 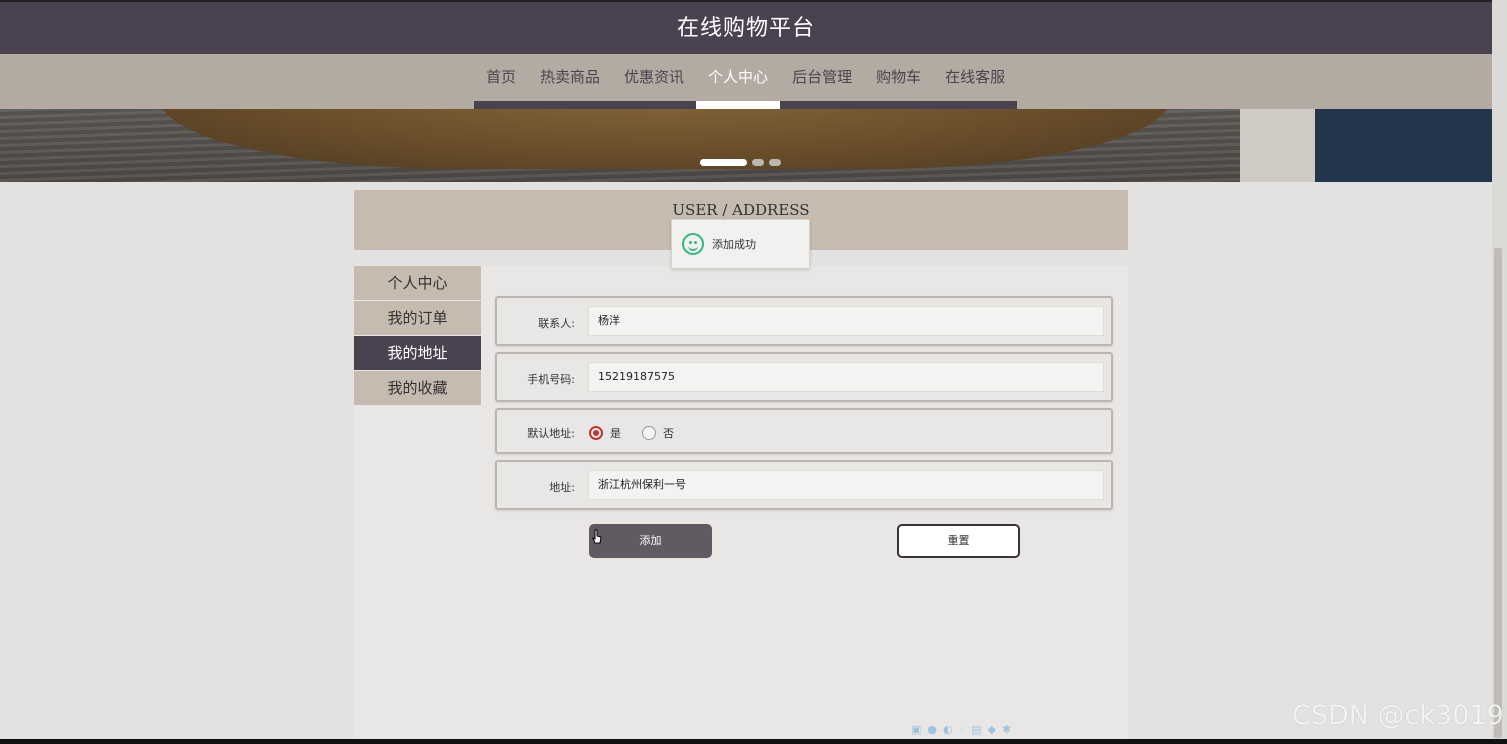 What do you see at coordinates (846, 377) in the screenshot?
I see `phone-input: 15219187575` at bounding box center [846, 377].